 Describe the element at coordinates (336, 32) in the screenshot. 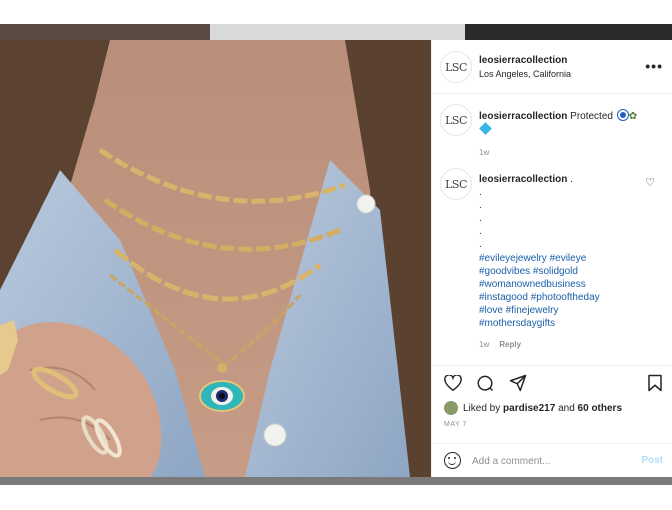

I see `top-backdrop-strip` at that location.